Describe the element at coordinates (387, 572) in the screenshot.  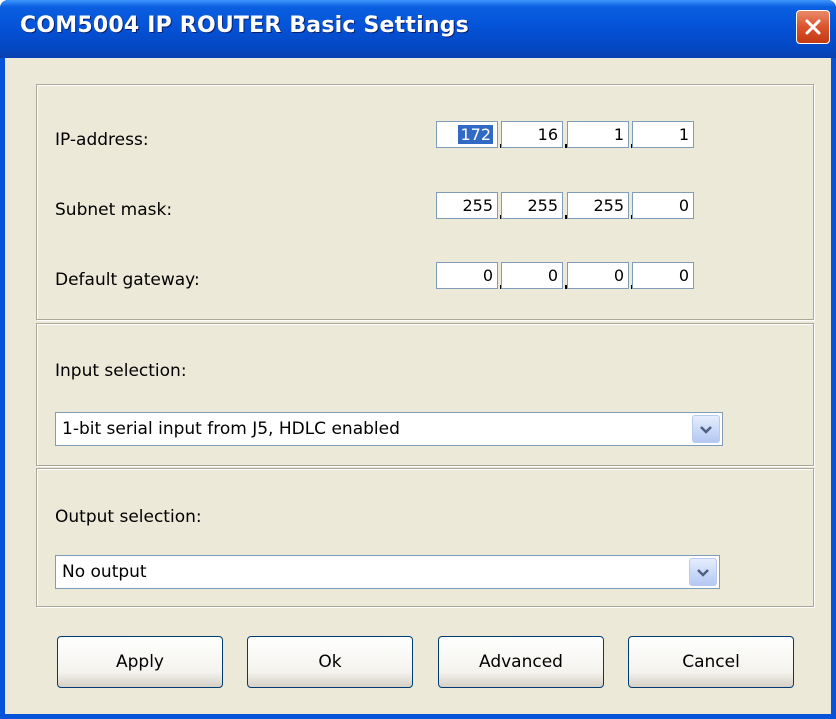
I see `output-selection-dropdown: No output` at that location.